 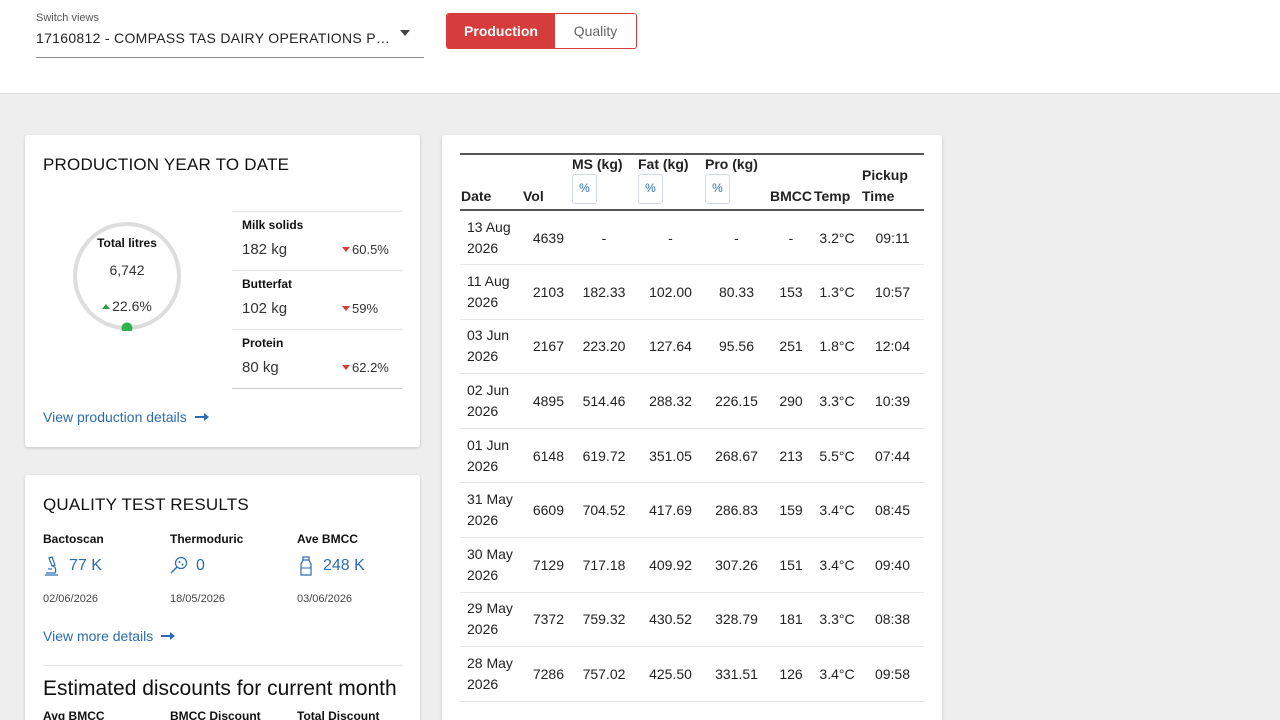 What do you see at coordinates (736, 401) in the screenshot?
I see `cell-pro: 226.15` at bounding box center [736, 401].